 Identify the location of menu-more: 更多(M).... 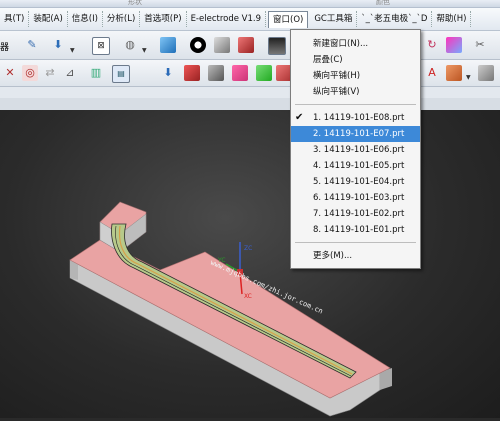
(355, 256).